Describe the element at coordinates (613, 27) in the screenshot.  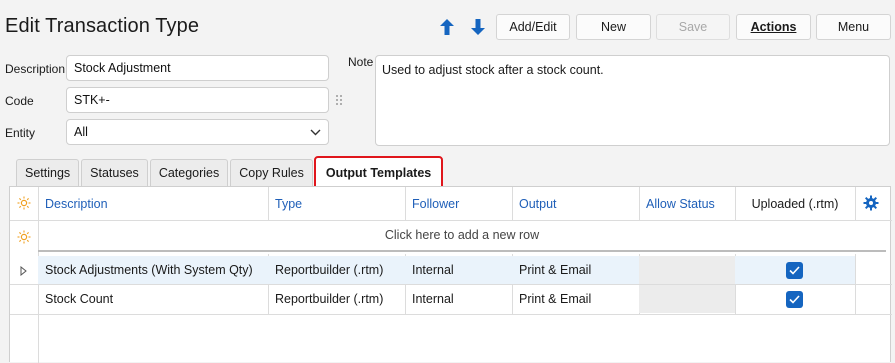
I see `new-button: New` at that location.